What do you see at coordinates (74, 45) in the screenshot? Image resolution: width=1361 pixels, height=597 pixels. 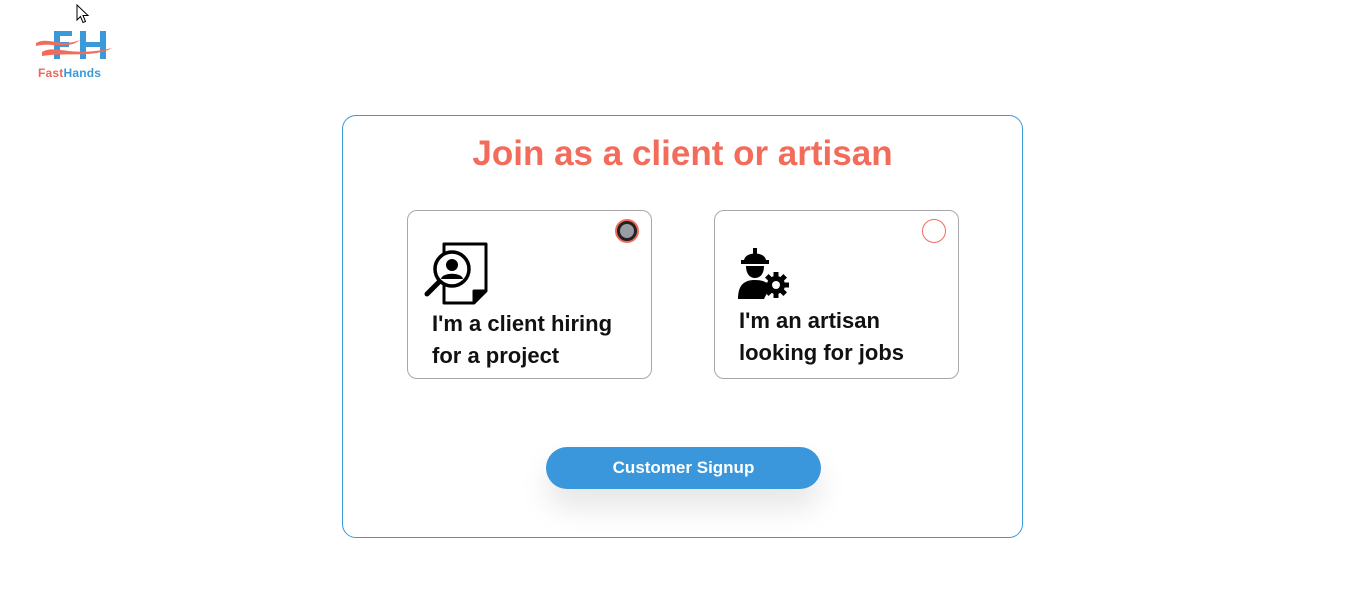 I see `fasthands-logo-mark-icon` at bounding box center [74, 45].